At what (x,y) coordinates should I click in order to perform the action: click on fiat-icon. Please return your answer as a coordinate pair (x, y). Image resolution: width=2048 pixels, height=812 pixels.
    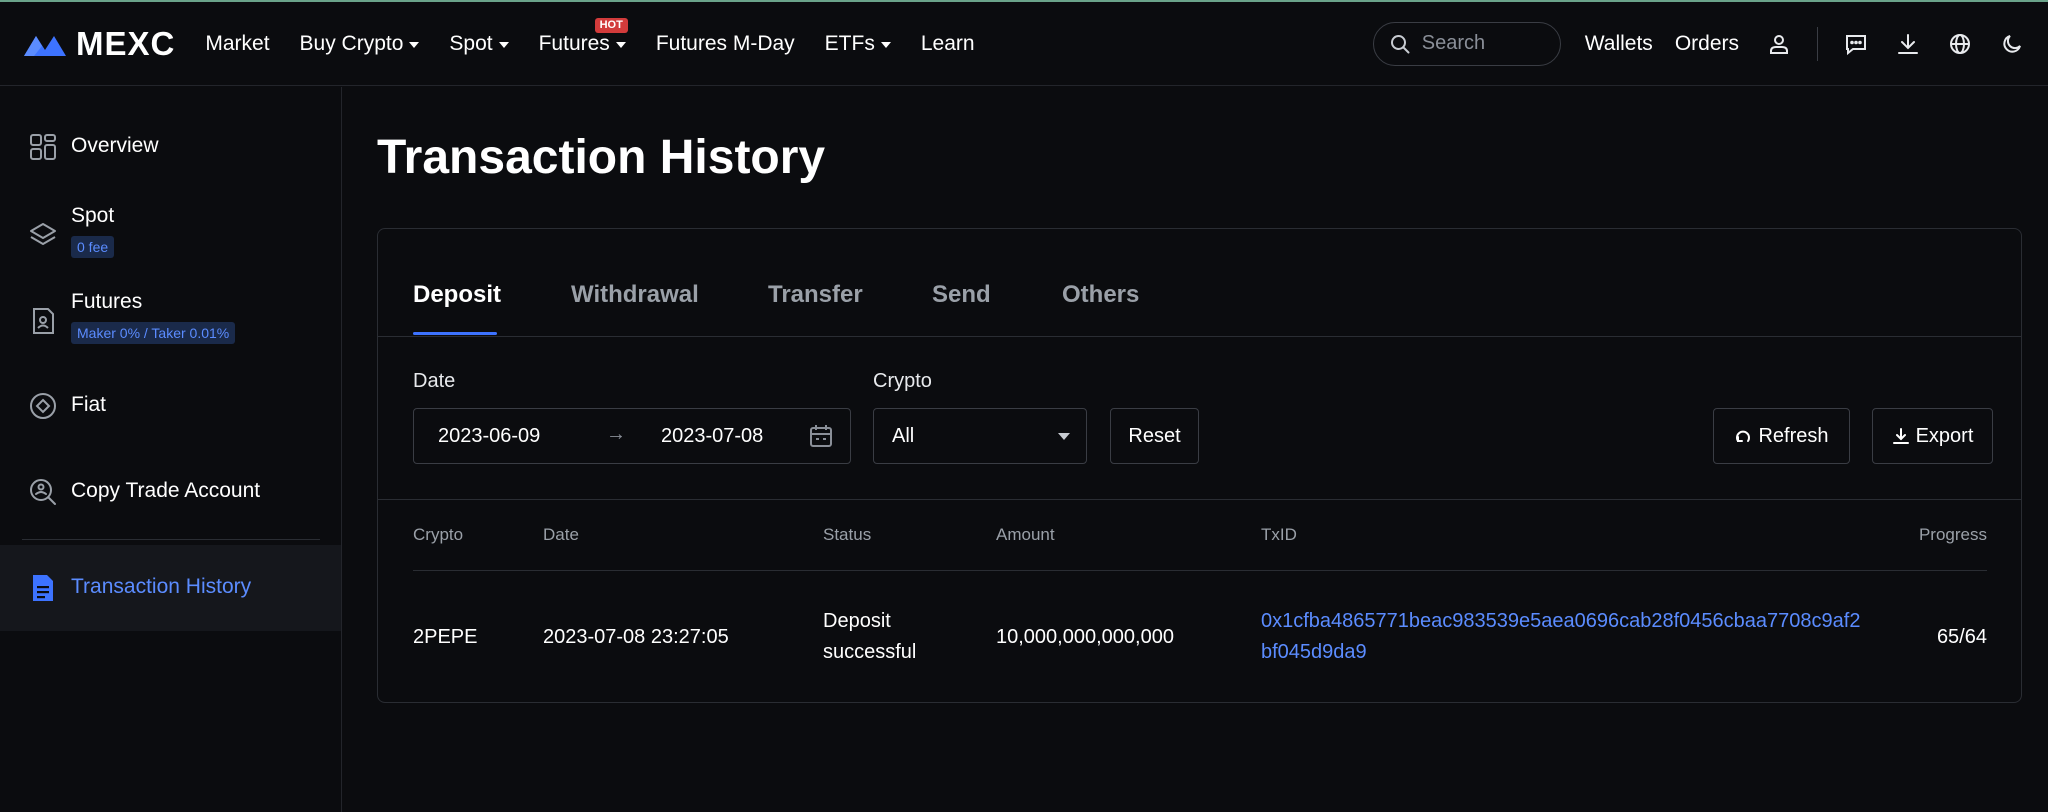
    Looking at the image, I should click on (43, 406).